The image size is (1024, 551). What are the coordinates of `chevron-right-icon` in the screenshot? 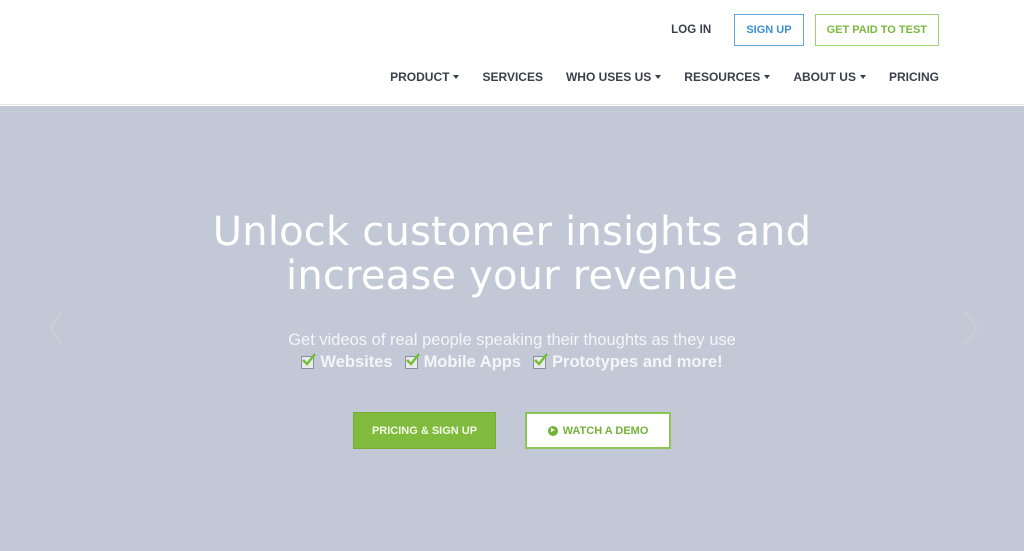 It's located at (971, 328).